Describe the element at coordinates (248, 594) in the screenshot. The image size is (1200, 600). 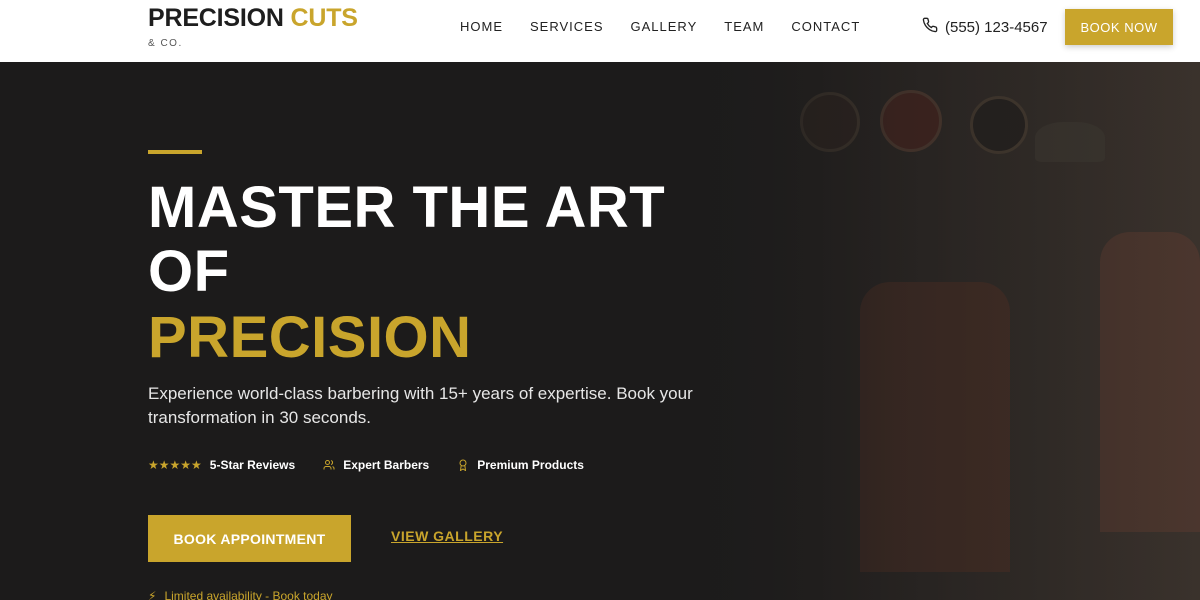
I see `availability-text: Limited availability - Book today` at that location.